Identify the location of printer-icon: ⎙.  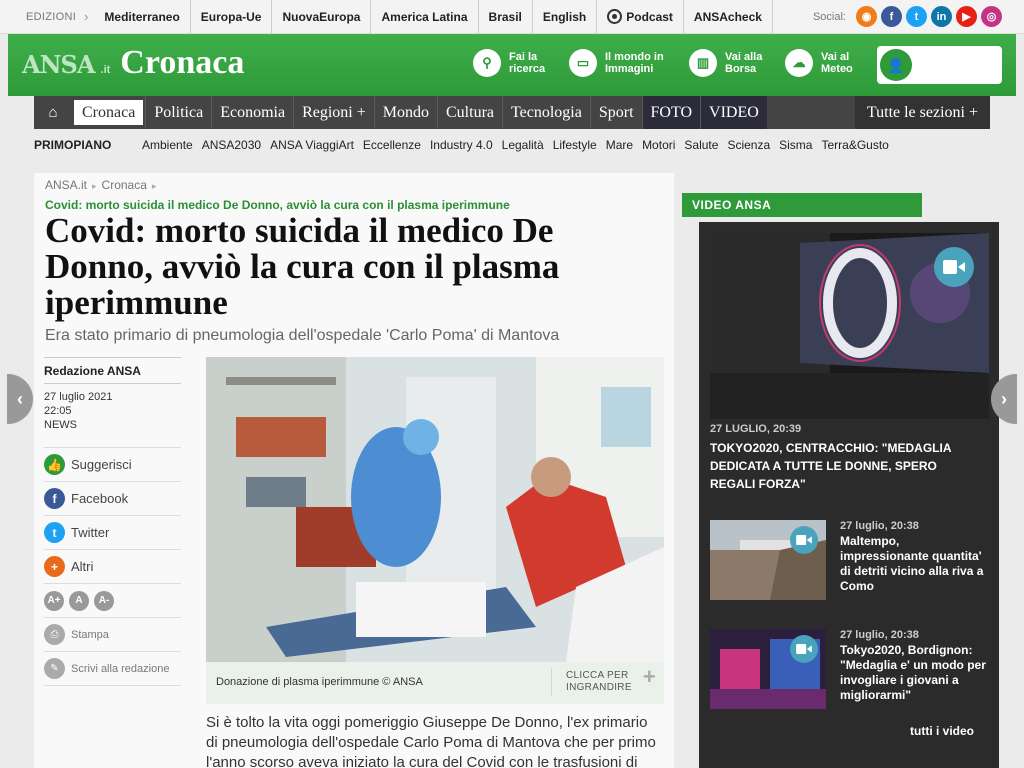
(54, 634).